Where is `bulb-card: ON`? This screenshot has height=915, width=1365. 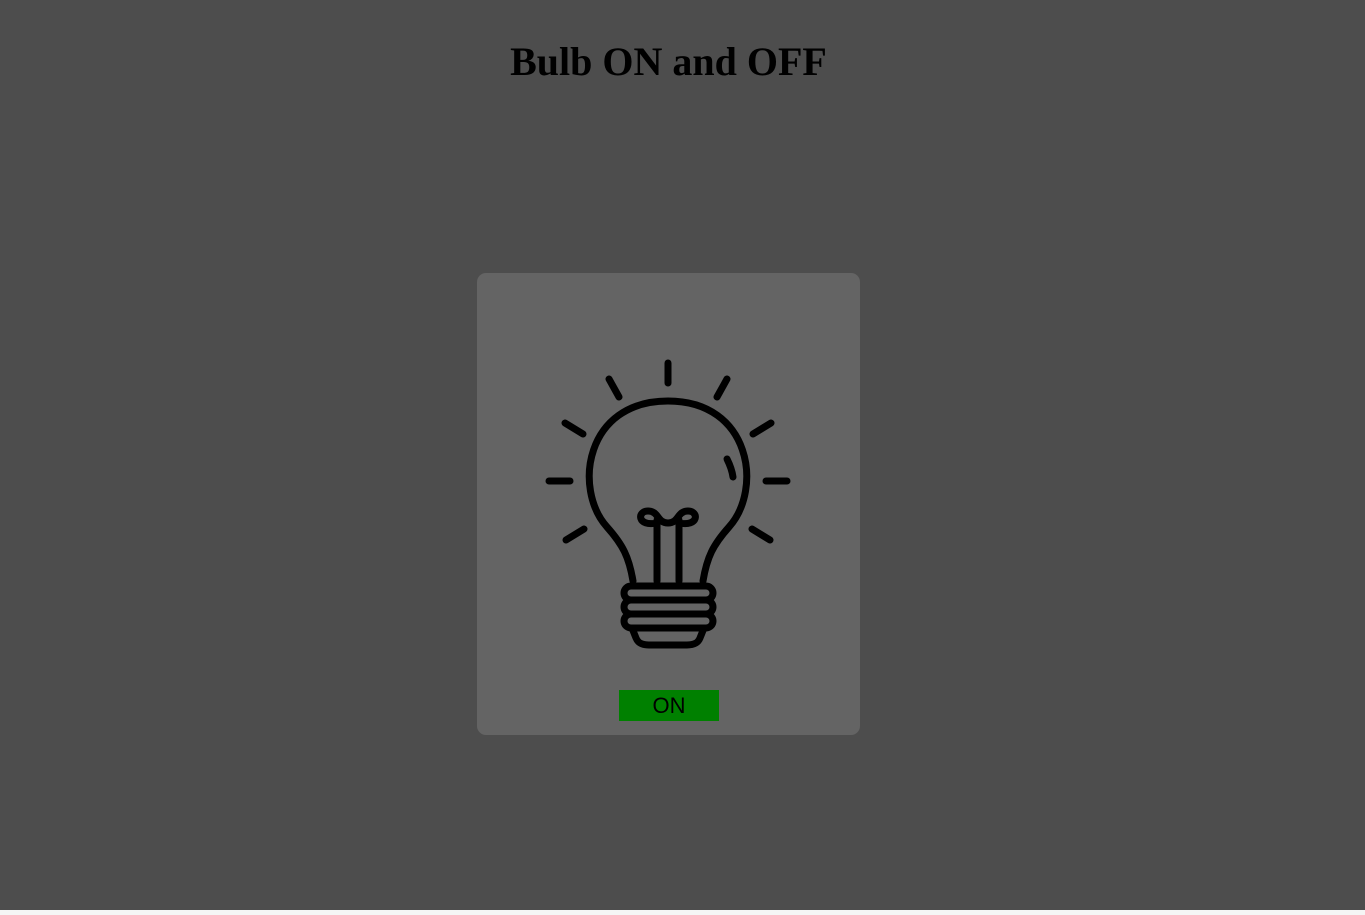 bulb-card: ON is located at coordinates (668, 504).